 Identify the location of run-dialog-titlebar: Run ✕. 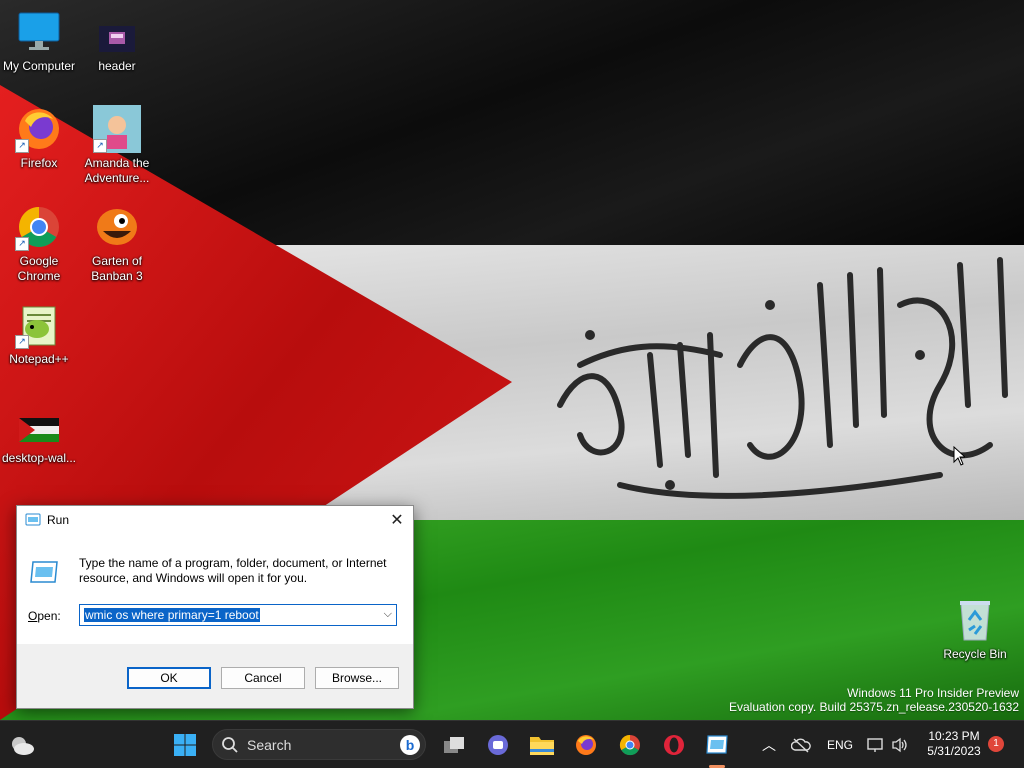
(215, 520).